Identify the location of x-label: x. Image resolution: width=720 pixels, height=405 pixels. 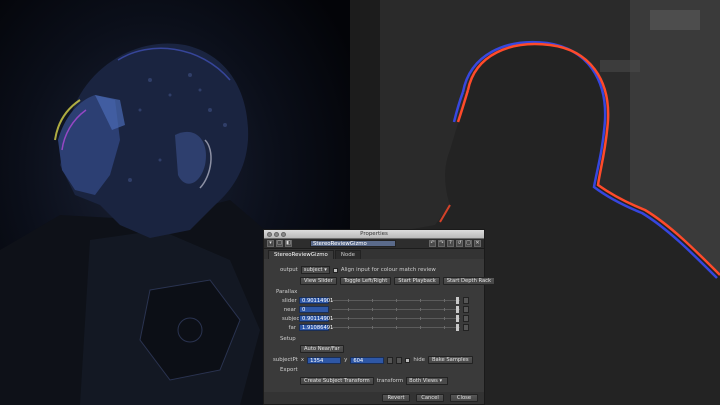
(302, 360).